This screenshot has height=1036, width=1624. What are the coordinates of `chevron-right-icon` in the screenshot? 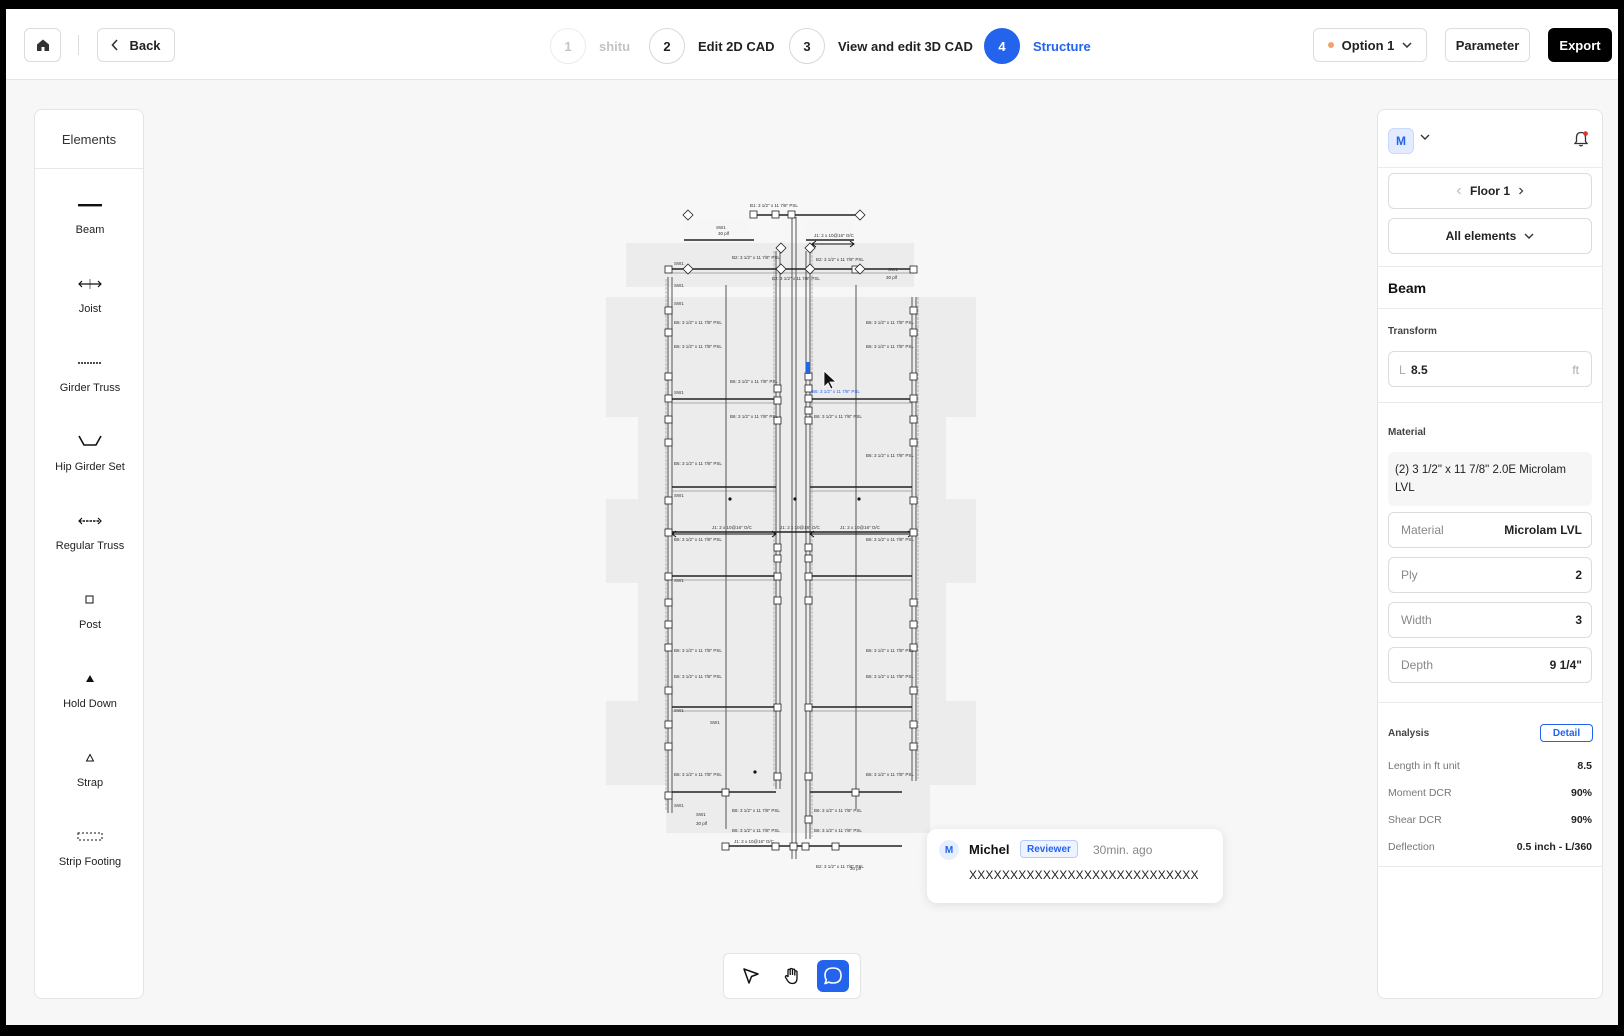 It's located at (1521, 191).